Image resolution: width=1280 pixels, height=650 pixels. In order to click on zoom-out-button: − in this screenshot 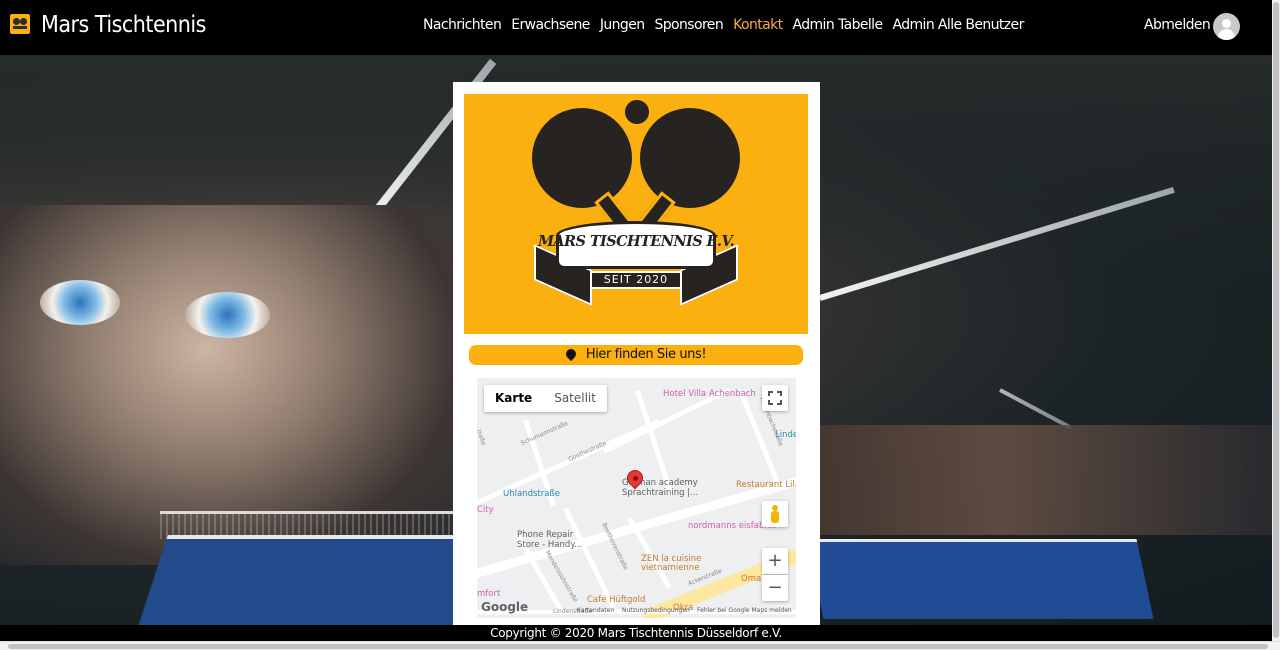, I will do `click(775, 588)`.